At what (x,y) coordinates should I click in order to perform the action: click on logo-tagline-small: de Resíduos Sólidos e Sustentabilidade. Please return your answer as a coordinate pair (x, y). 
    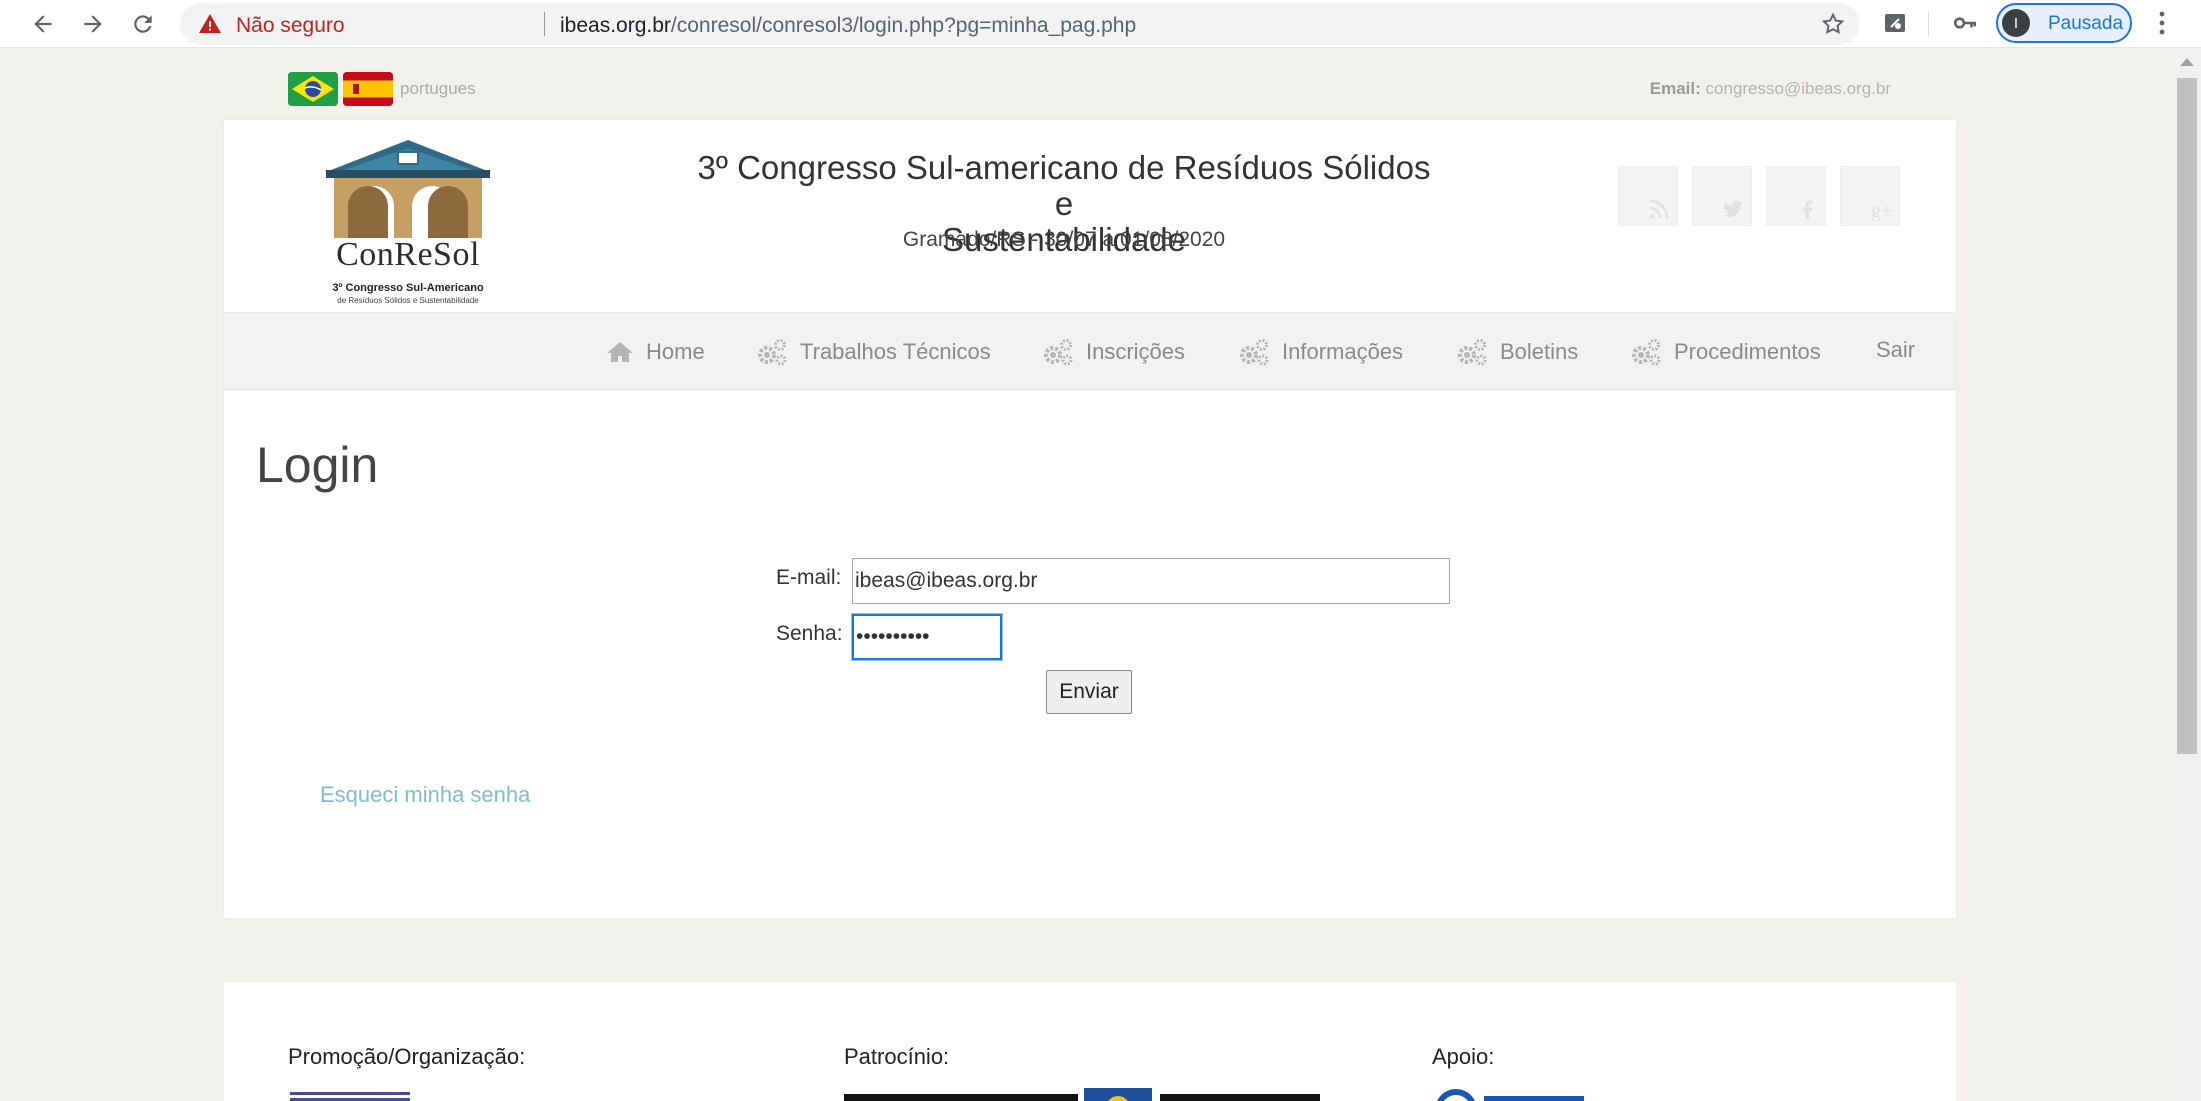
    Looking at the image, I should click on (408, 300).